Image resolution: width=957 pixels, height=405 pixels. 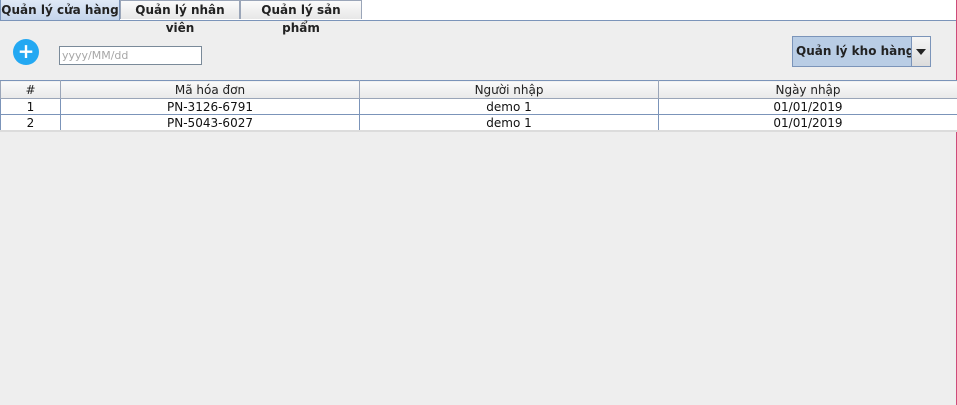 What do you see at coordinates (807, 89) in the screenshot?
I see `column-header-import-date: Ngày nhập` at bounding box center [807, 89].